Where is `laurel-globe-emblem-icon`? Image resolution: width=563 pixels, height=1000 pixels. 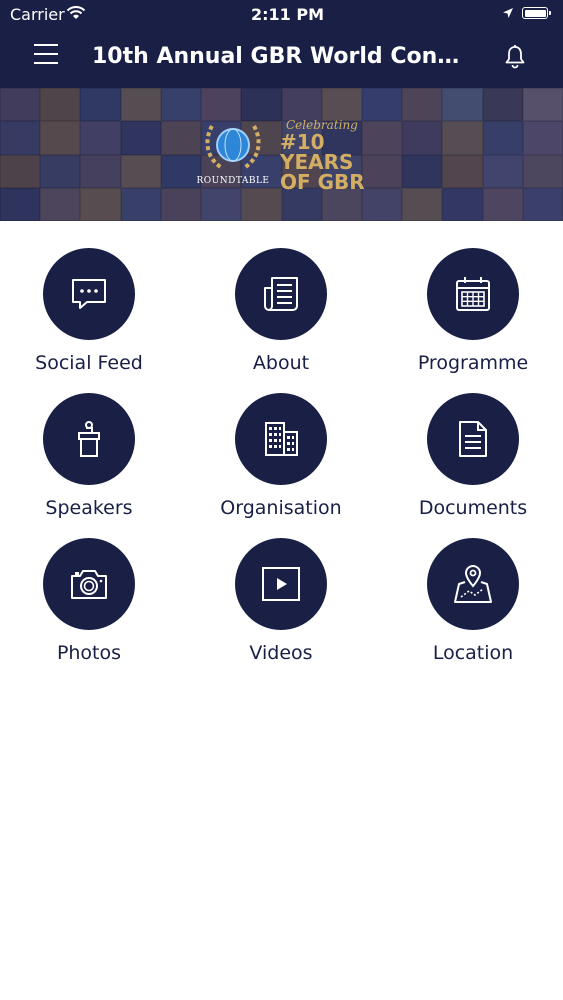 laurel-globe-emblem-icon is located at coordinates (233, 147).